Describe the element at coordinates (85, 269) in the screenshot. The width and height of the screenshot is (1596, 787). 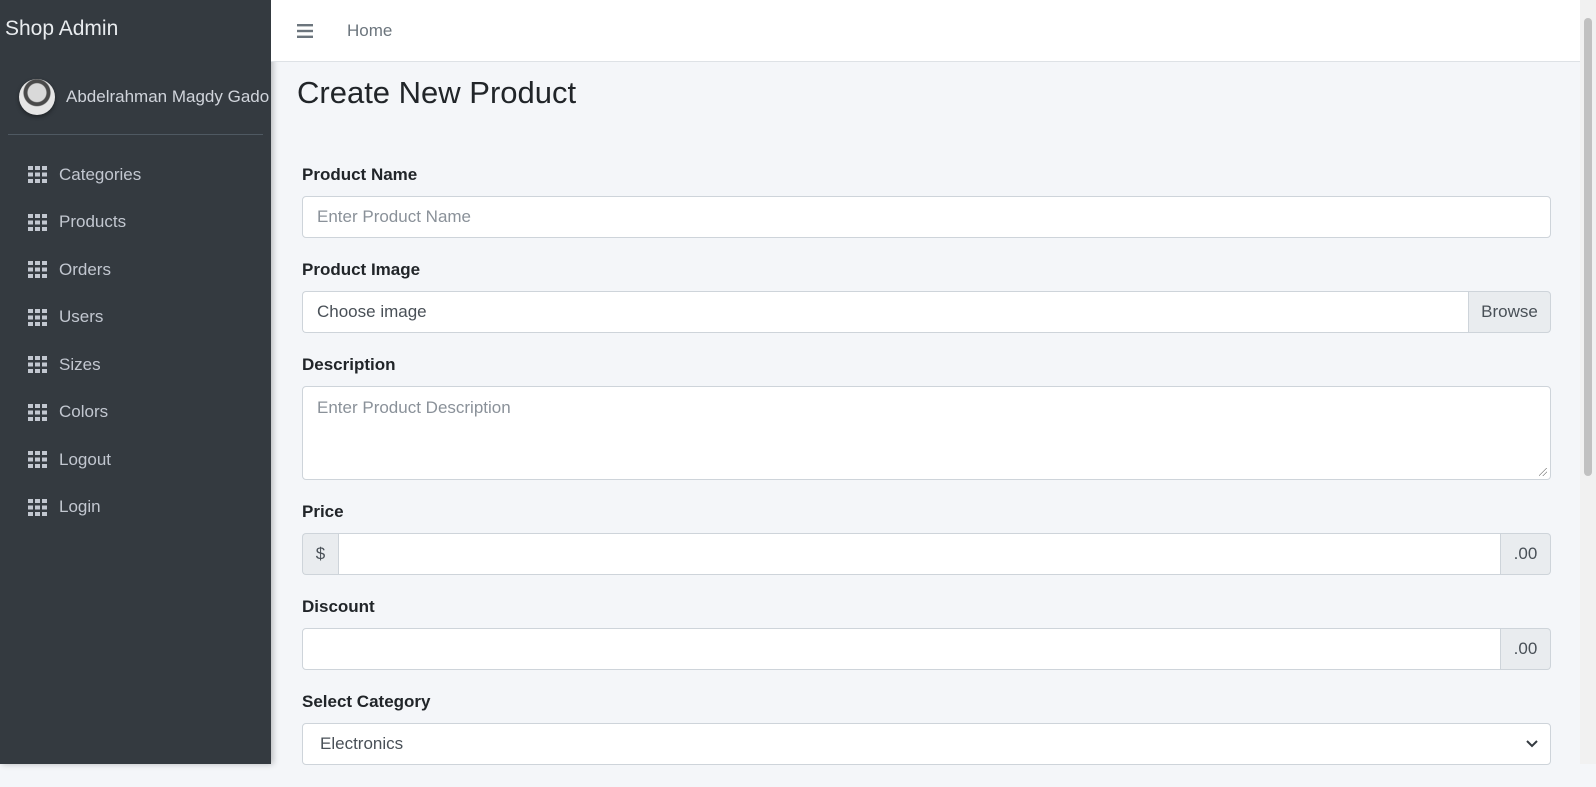
I see `sidebar-item-label: Orders` at that location.